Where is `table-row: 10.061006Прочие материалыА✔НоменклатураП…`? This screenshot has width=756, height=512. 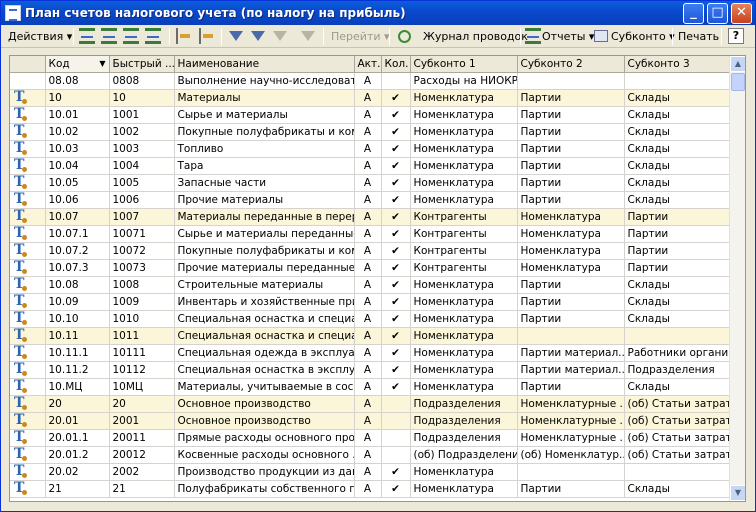 table-row: 10.061006Прочие материалыА✔НоменклатураП… is located at coordinates (374, 200).